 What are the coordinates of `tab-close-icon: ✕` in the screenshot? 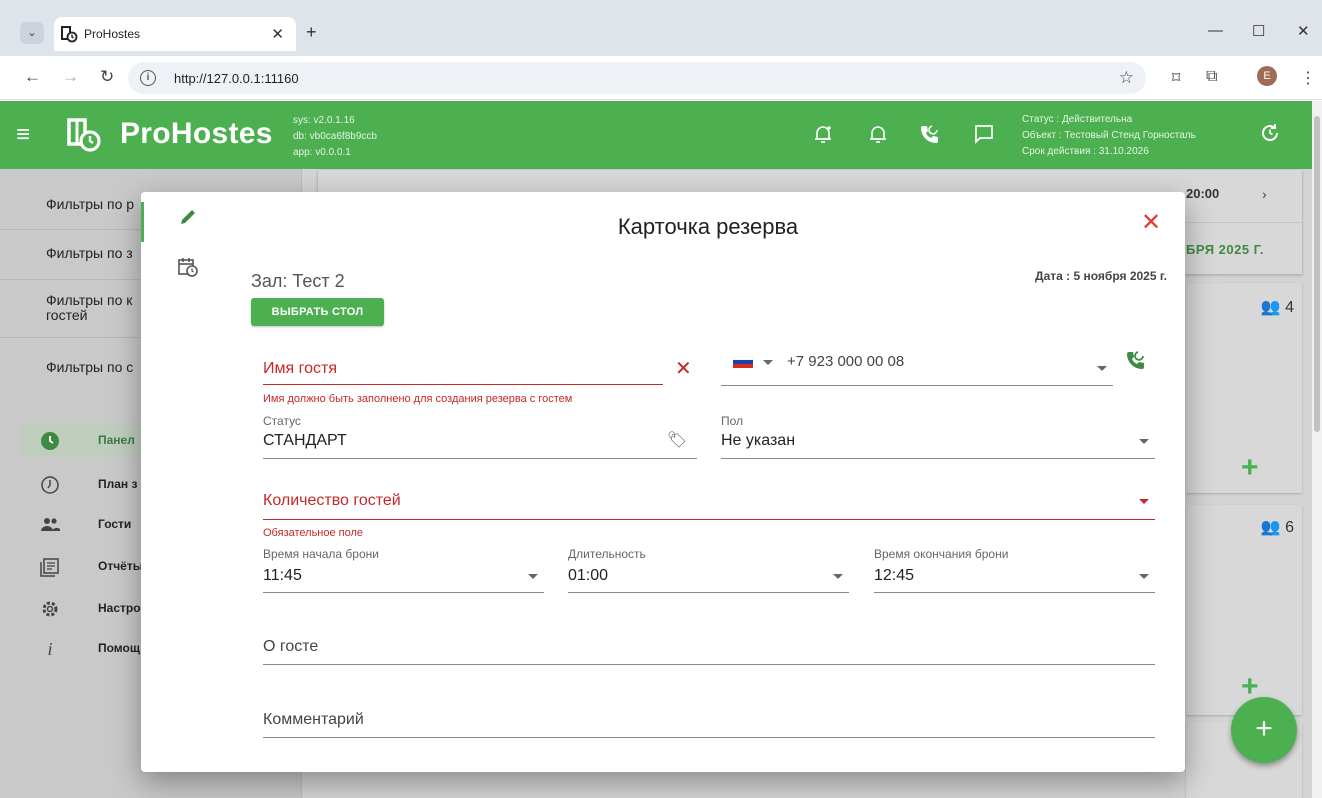 It's located at (277, 34).